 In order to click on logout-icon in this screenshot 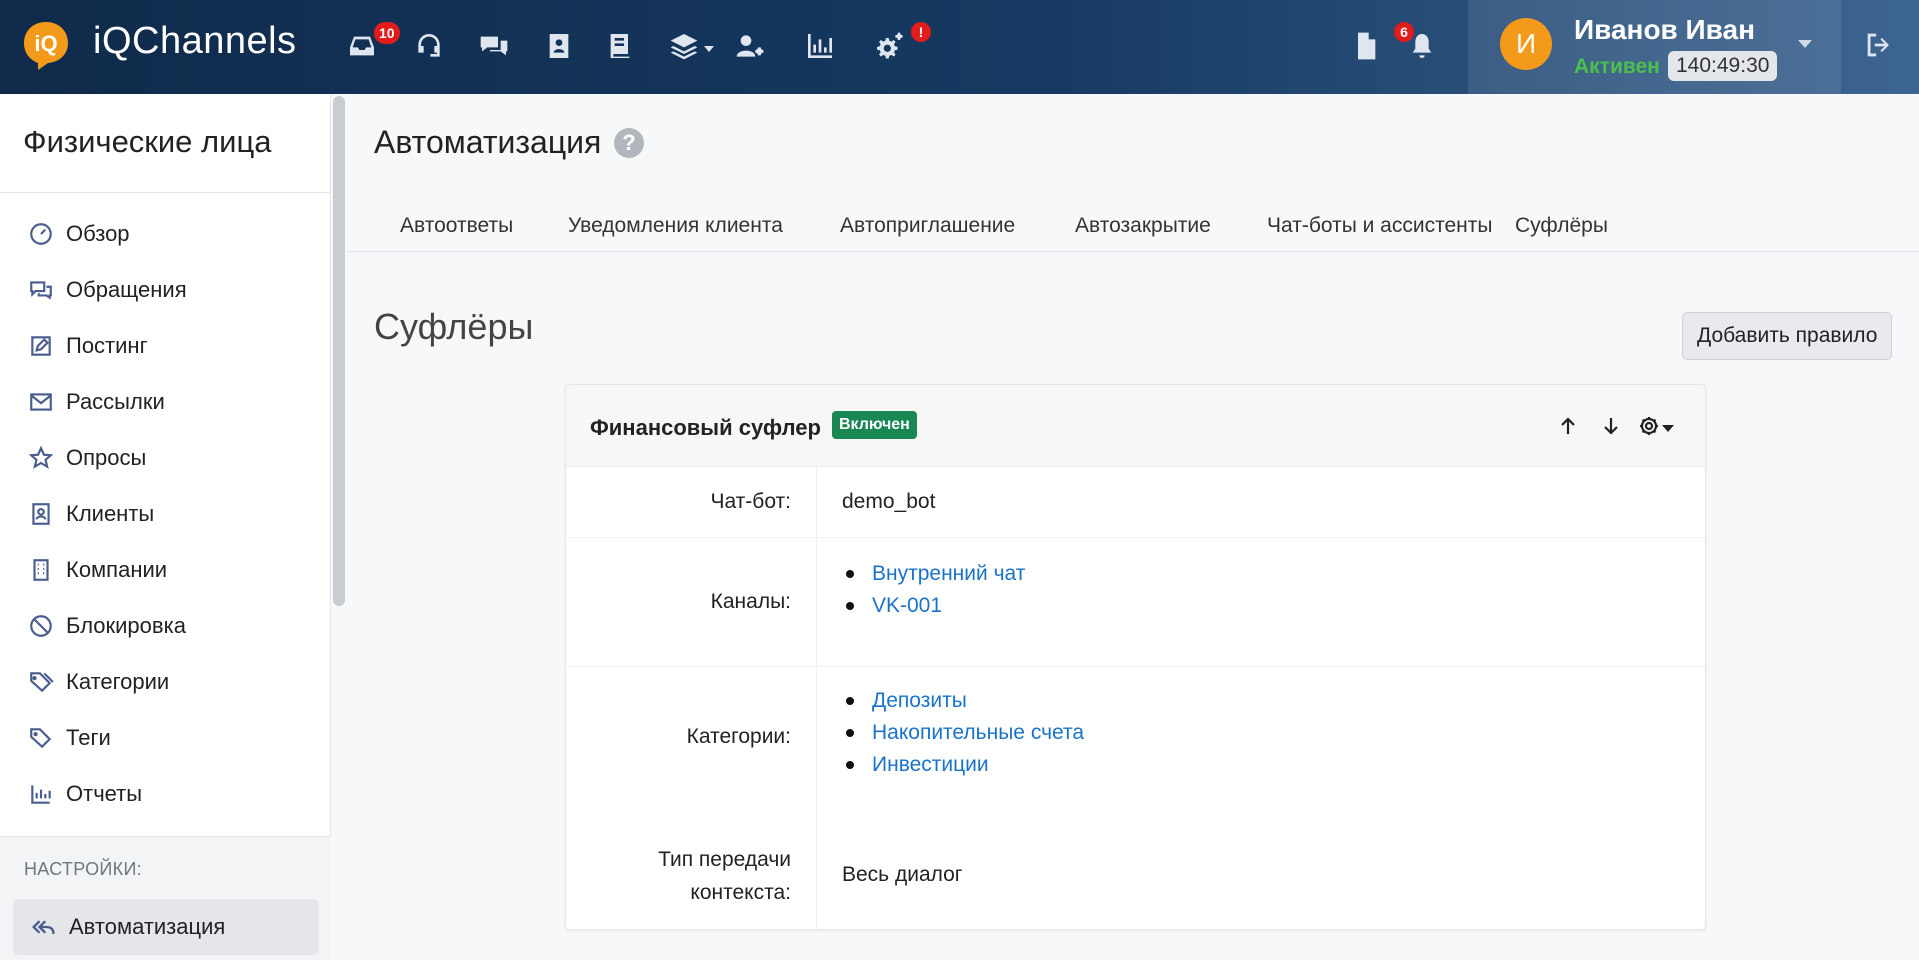, I will do `click(1881, 47)`.